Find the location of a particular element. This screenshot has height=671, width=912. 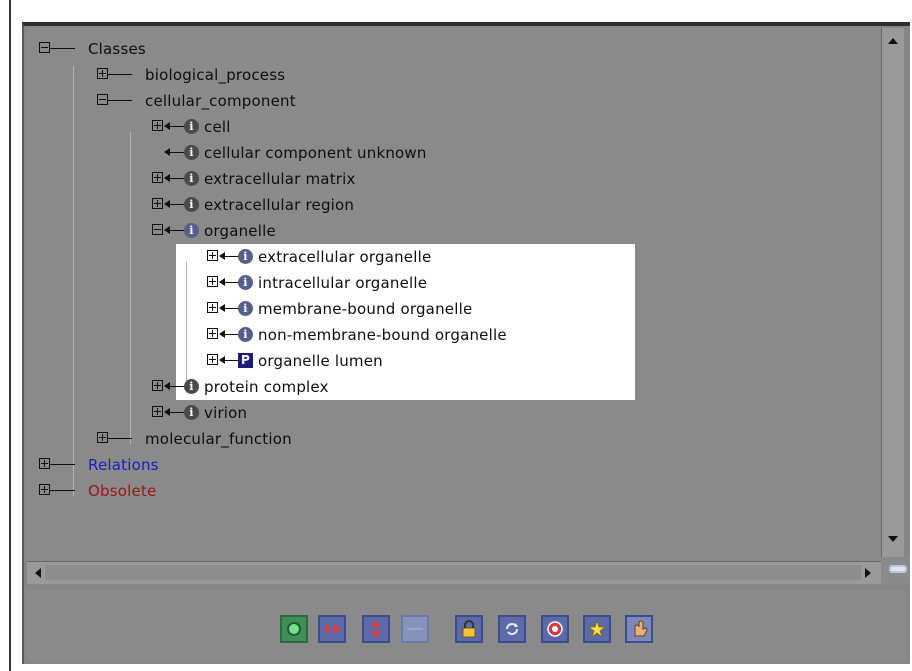

vertical-scrollbar is located at coordinates (892, 292).